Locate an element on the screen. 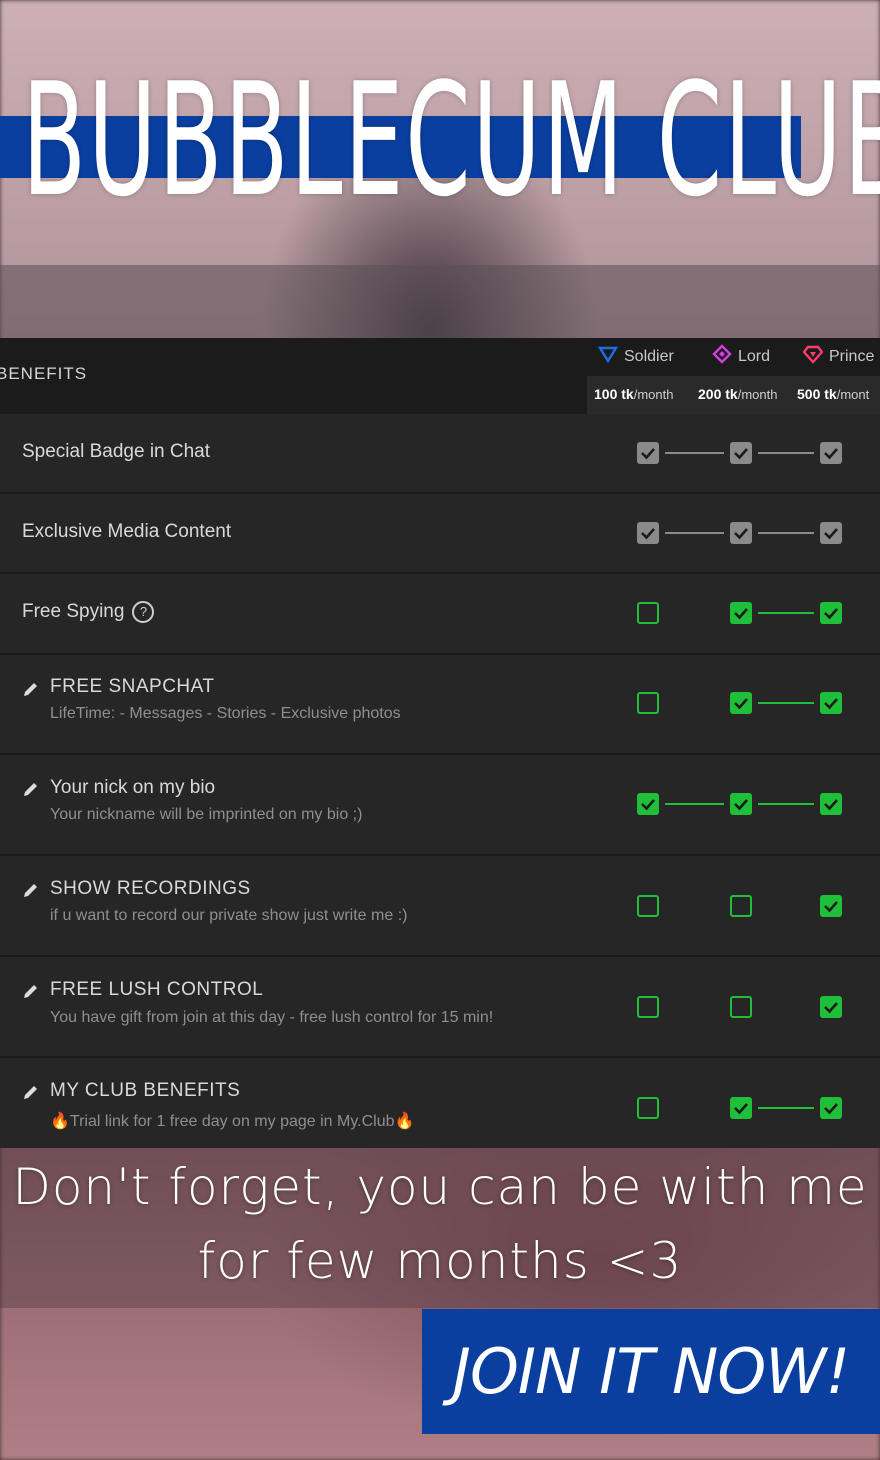 The width and height of the screenshot is (880, 1460). tier-price-lord: 200 tk/month is located at coordinates (737, 394).